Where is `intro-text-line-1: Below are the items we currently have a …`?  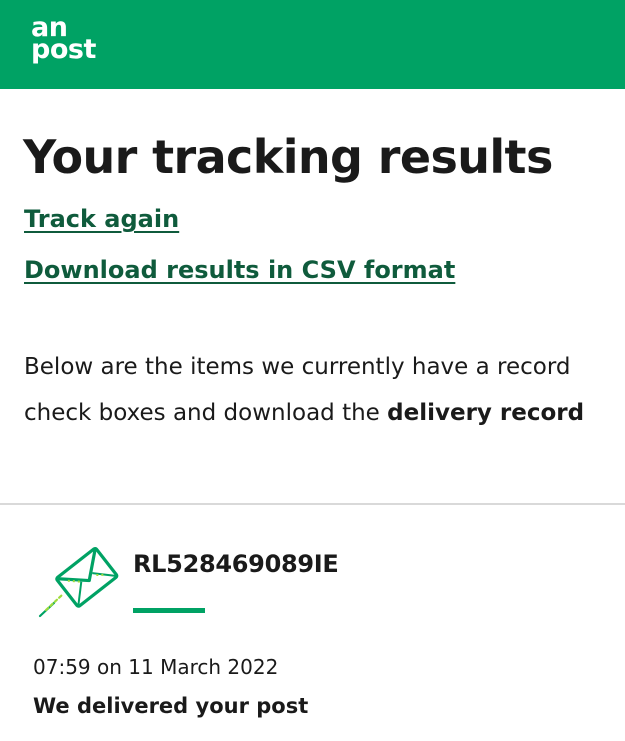 intro-text-line-1: Below are the items we currently have a … is located at coordinates (297, 367).